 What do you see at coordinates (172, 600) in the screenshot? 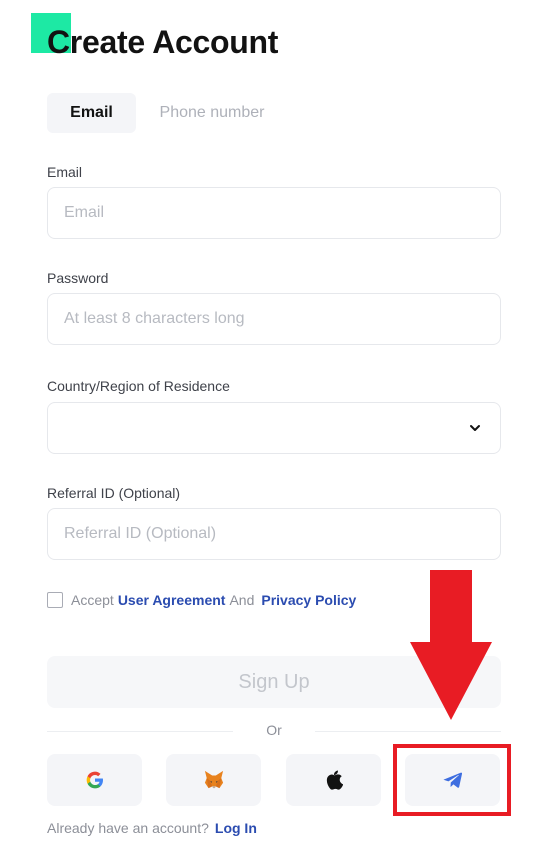
I see `user-agreement-link: User Agreement` at bounding box center [172, 600].